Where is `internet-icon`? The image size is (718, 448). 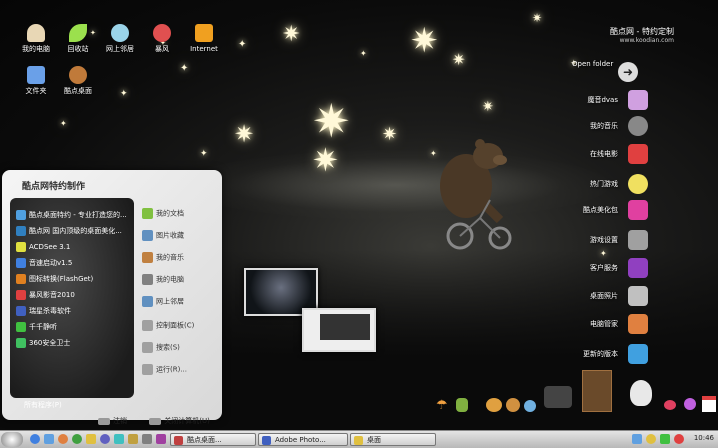 internet-icon is located at coordinates (204, 33).